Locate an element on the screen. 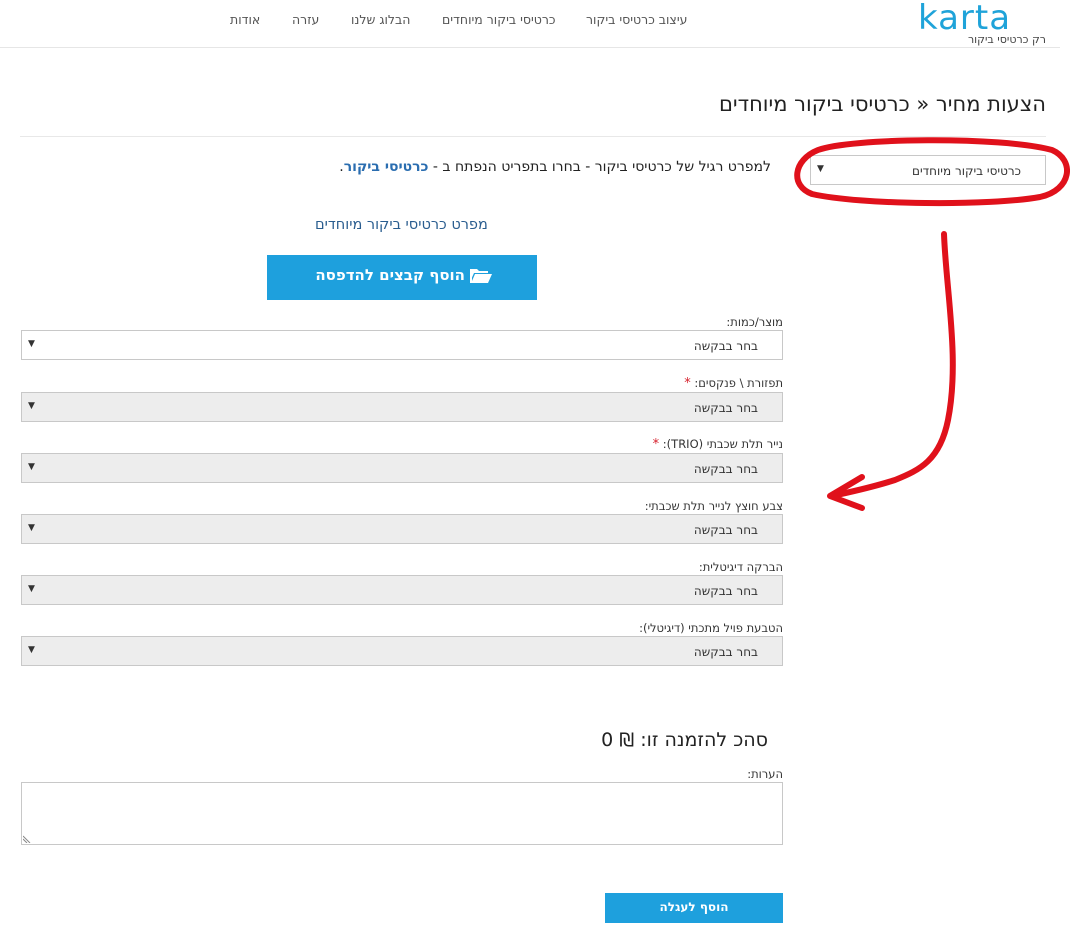 Image resolution: width=1070 pixels, height=930 pixels. field-label-text: הטבעת פויל מתכתי (דיגיטלי): is located at coordinates (711, 628).